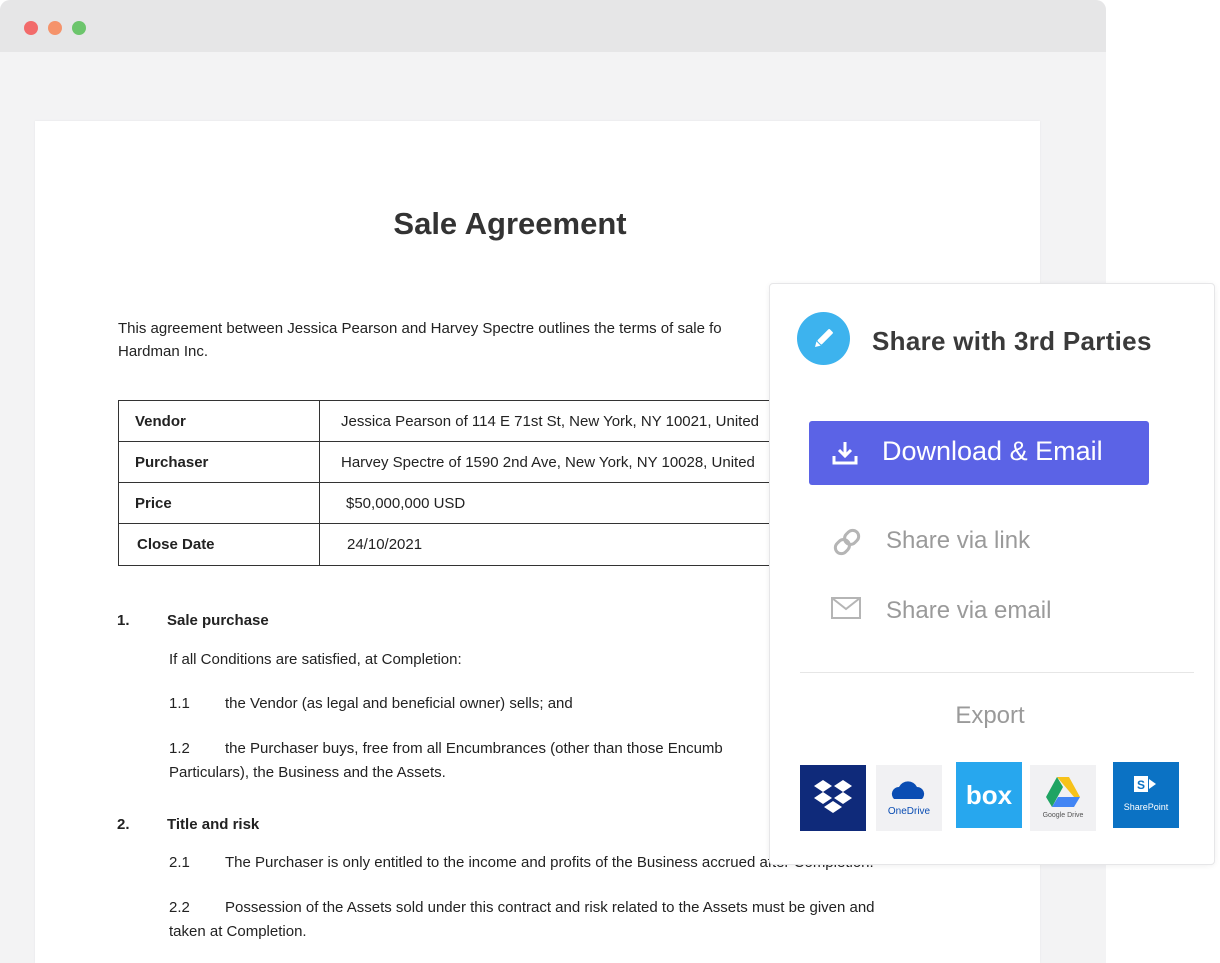 The height and width of the screenshot is (963, 1220). I want to click on close-window-button, so click(31, 28).